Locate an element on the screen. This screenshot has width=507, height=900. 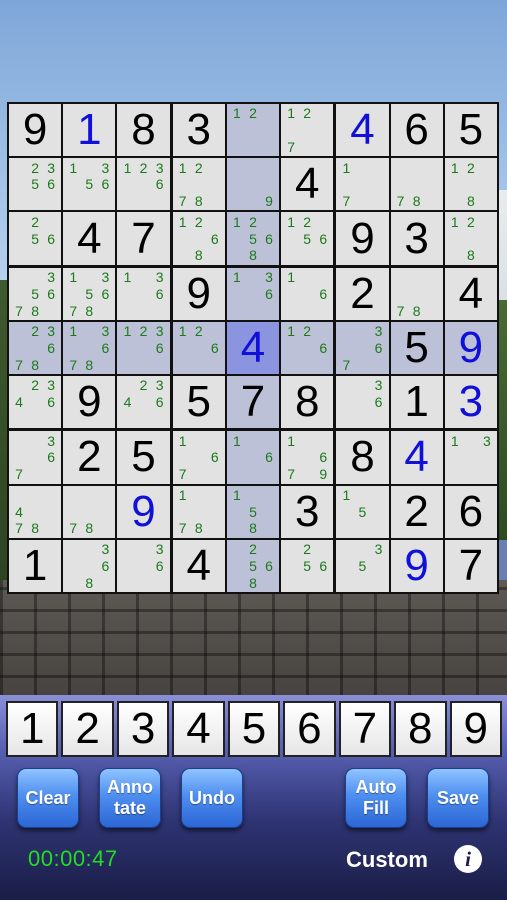
pencil-mark: 5 is located at coordinates (307, 238).